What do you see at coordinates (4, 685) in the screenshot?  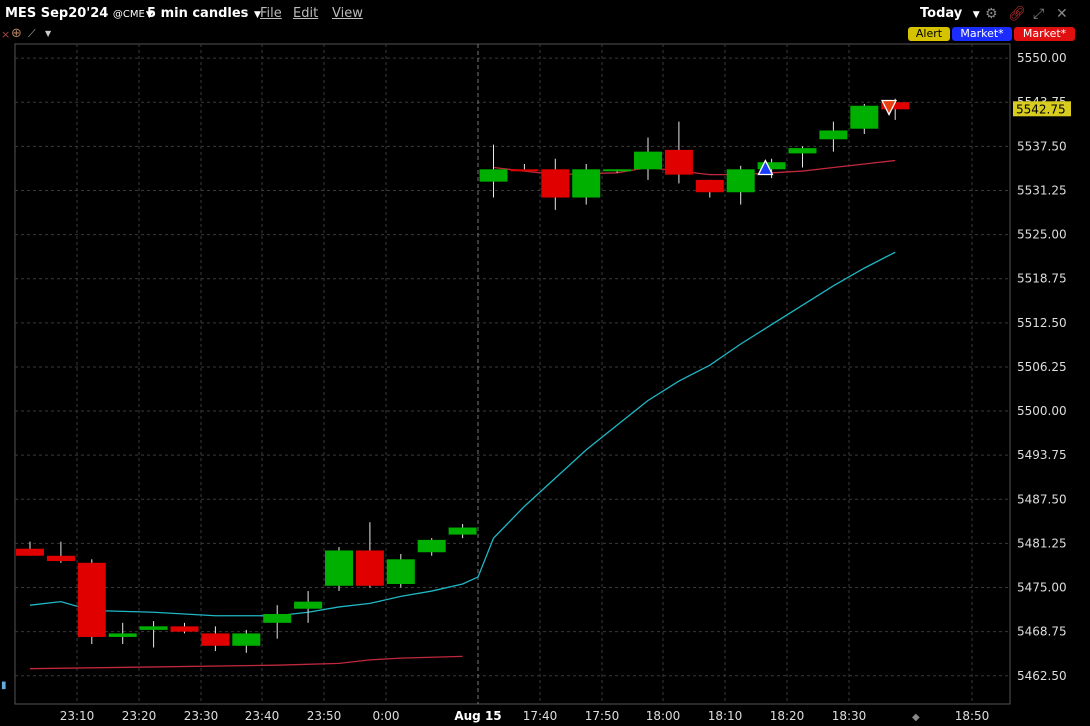 I see `scale-icon: ▮` at bounding box center [4, 685].